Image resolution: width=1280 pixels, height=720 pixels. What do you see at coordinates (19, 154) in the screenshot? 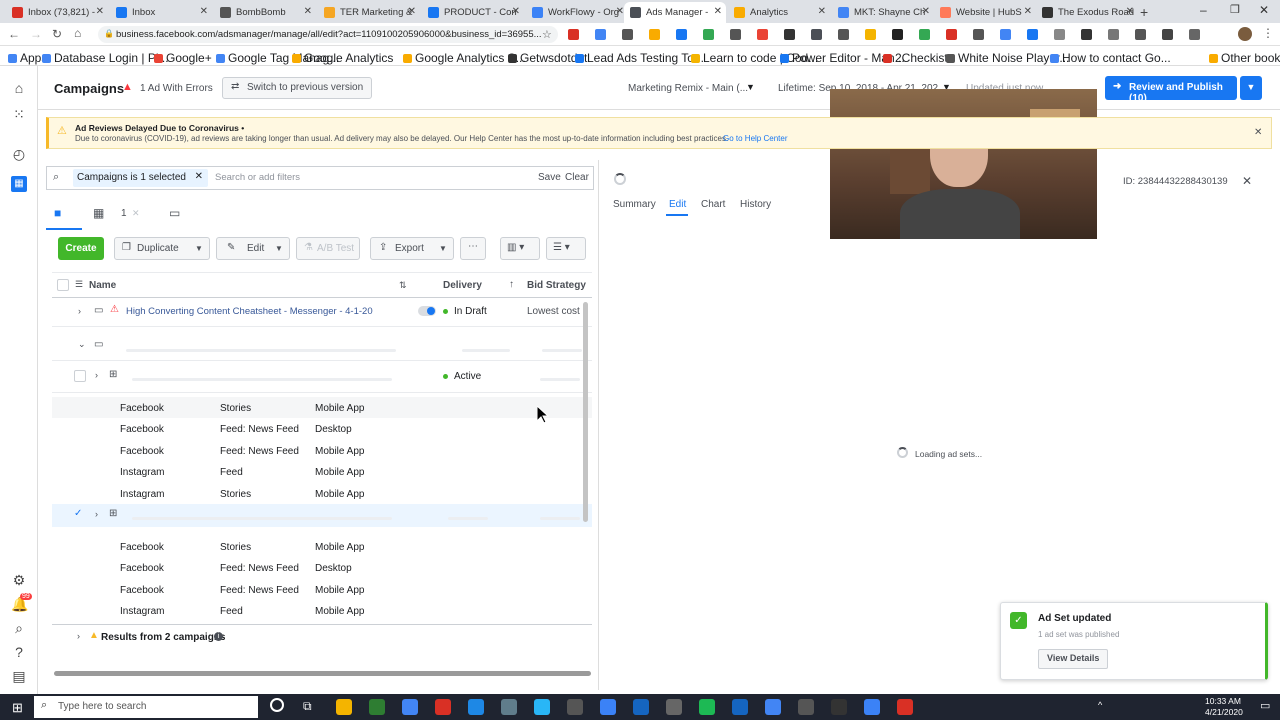
I see `dashboard-icon: ◴` at bounding box center [19, 154].